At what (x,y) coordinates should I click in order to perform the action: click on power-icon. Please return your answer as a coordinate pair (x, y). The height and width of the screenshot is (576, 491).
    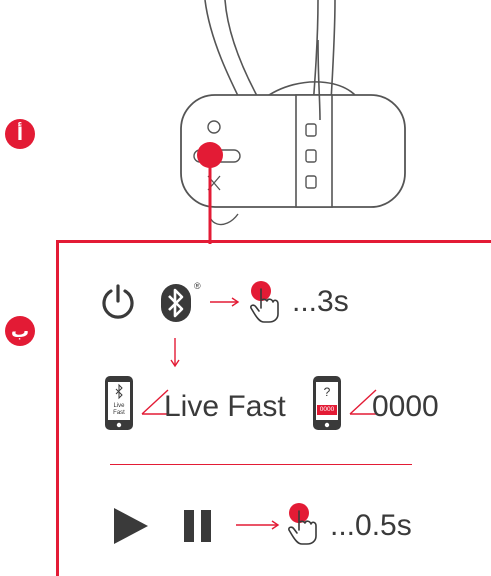
    Looking at the image, I should click on (118, 301).